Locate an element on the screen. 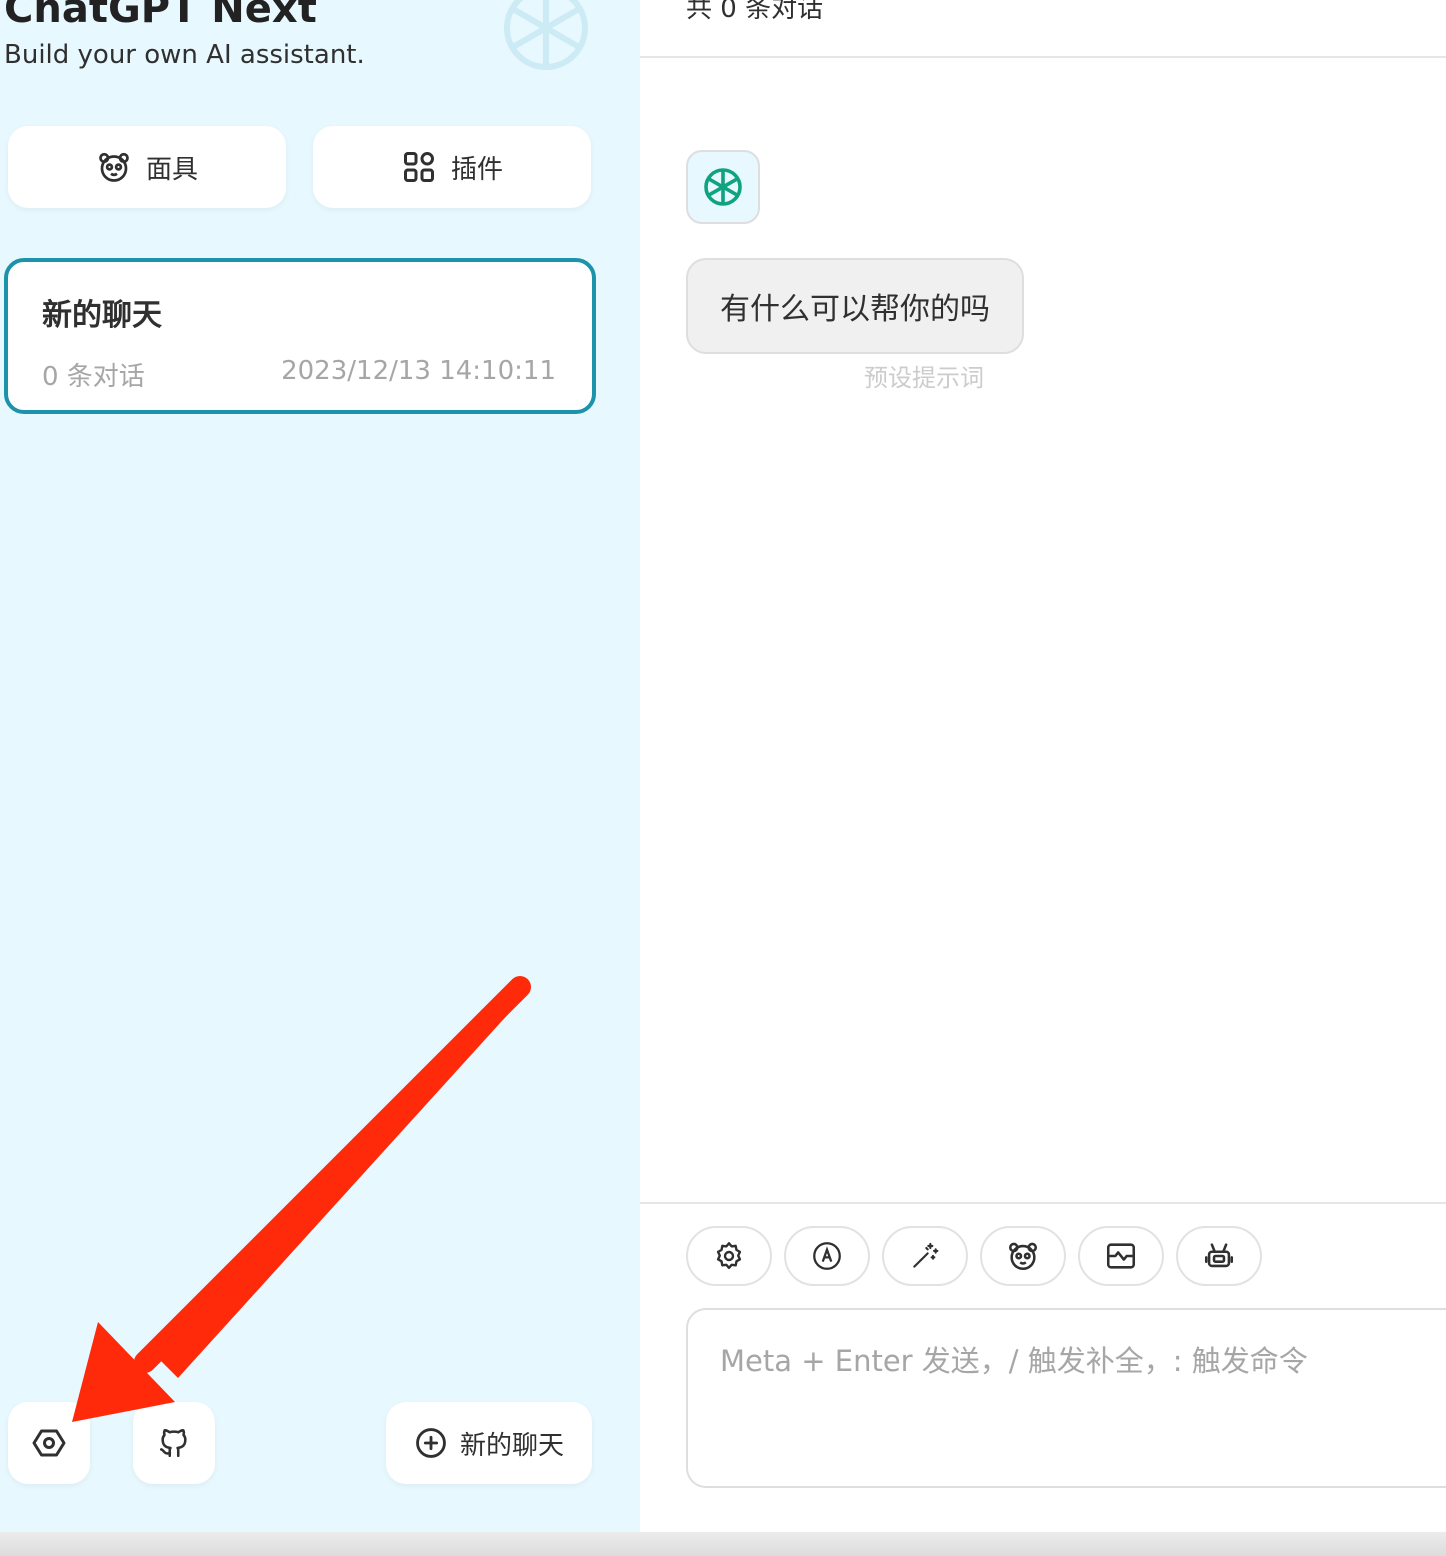  header-divider is located at coordinates (1043, 57).